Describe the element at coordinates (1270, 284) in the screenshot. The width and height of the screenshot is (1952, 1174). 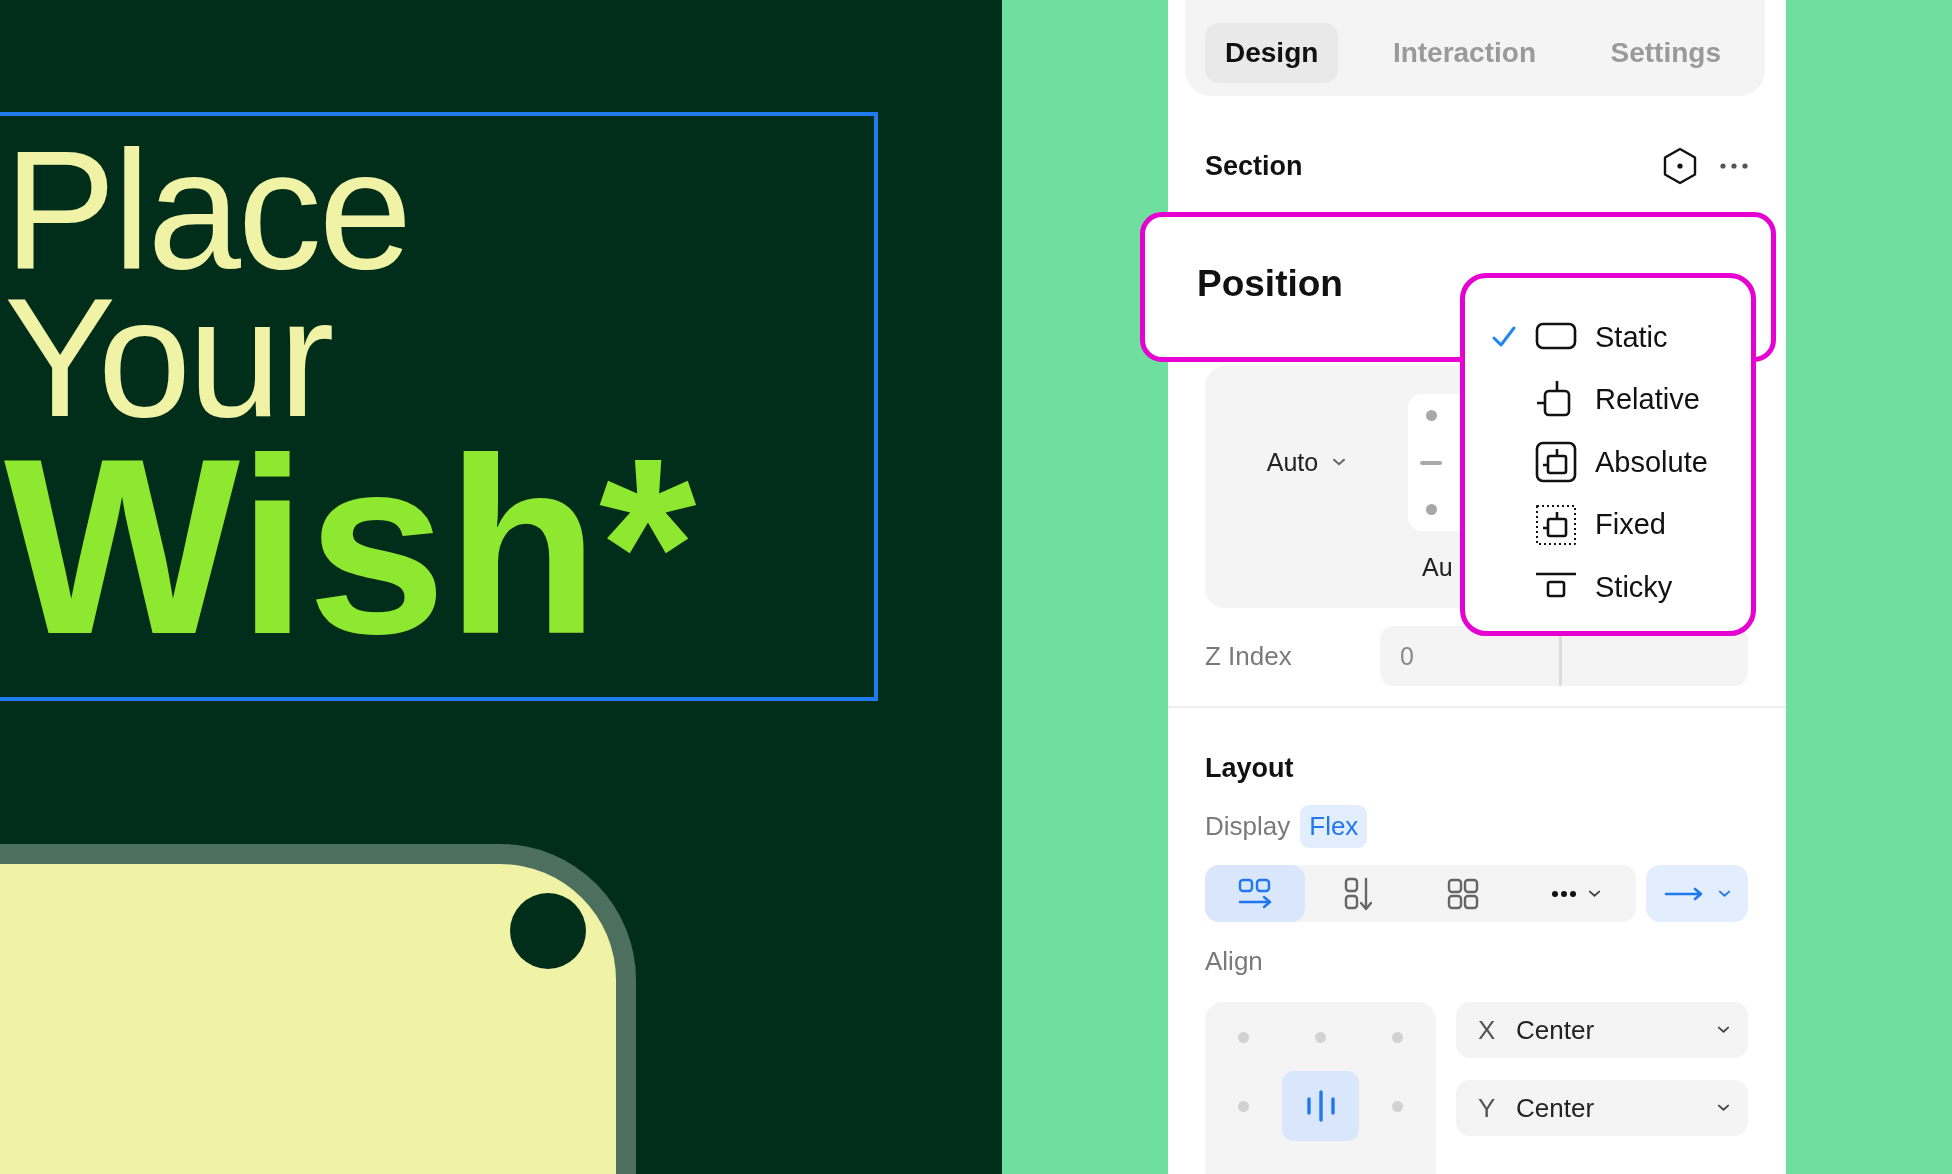
I see `position-label: Position` at that location.